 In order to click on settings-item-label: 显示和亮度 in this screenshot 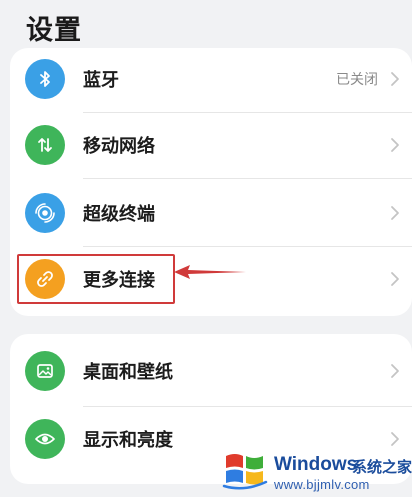, I will do `click(128, 440)`.